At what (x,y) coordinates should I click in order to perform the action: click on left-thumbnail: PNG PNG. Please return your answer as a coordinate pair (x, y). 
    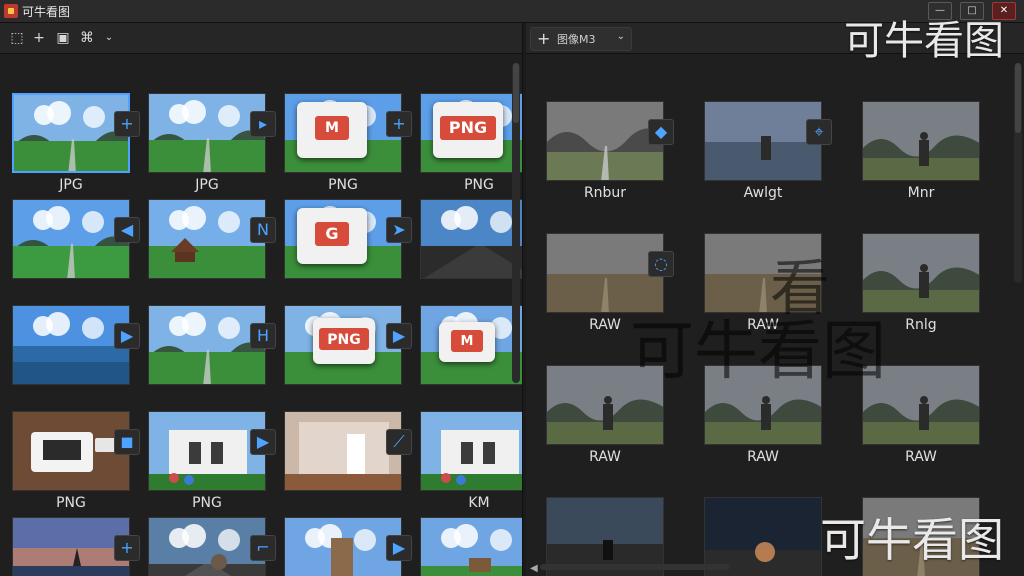
    Looking at the image, I should click on (471, 143).